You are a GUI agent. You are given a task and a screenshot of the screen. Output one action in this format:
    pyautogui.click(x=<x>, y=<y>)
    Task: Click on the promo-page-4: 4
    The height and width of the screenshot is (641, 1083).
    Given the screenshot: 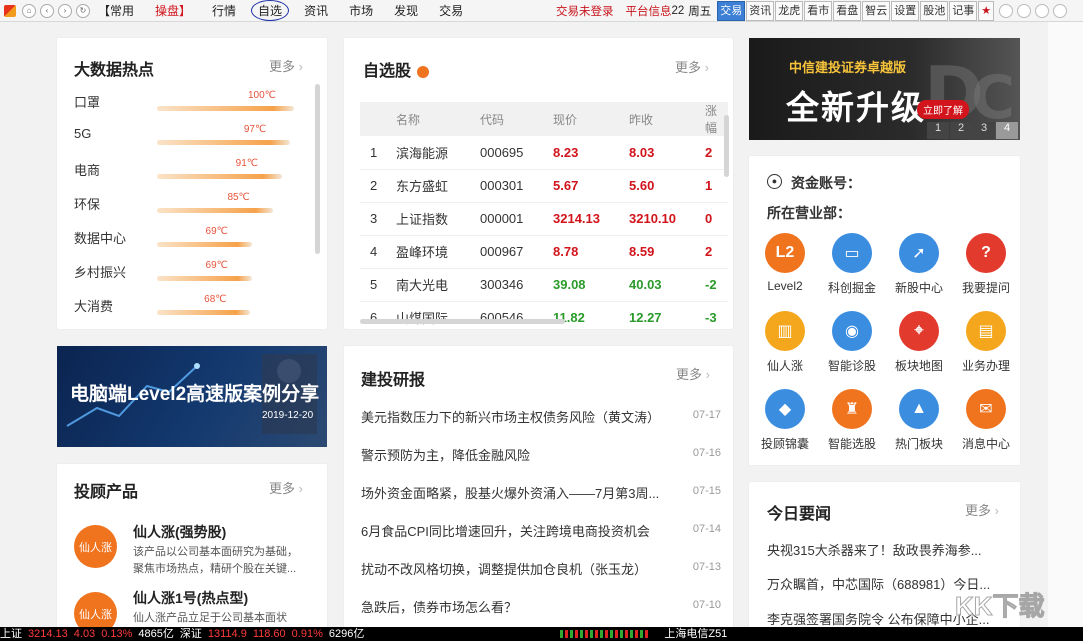 What is the action you would take?
    pyautogui.click(x=1007, y=130)
    